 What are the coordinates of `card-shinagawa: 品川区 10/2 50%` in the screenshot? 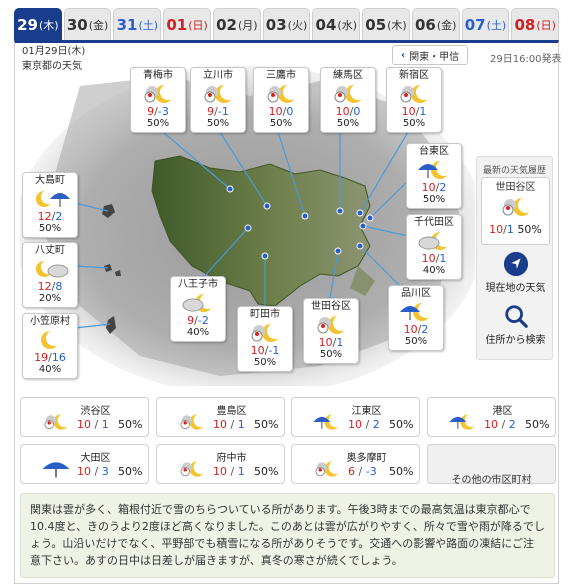 It's located at (416, 318).